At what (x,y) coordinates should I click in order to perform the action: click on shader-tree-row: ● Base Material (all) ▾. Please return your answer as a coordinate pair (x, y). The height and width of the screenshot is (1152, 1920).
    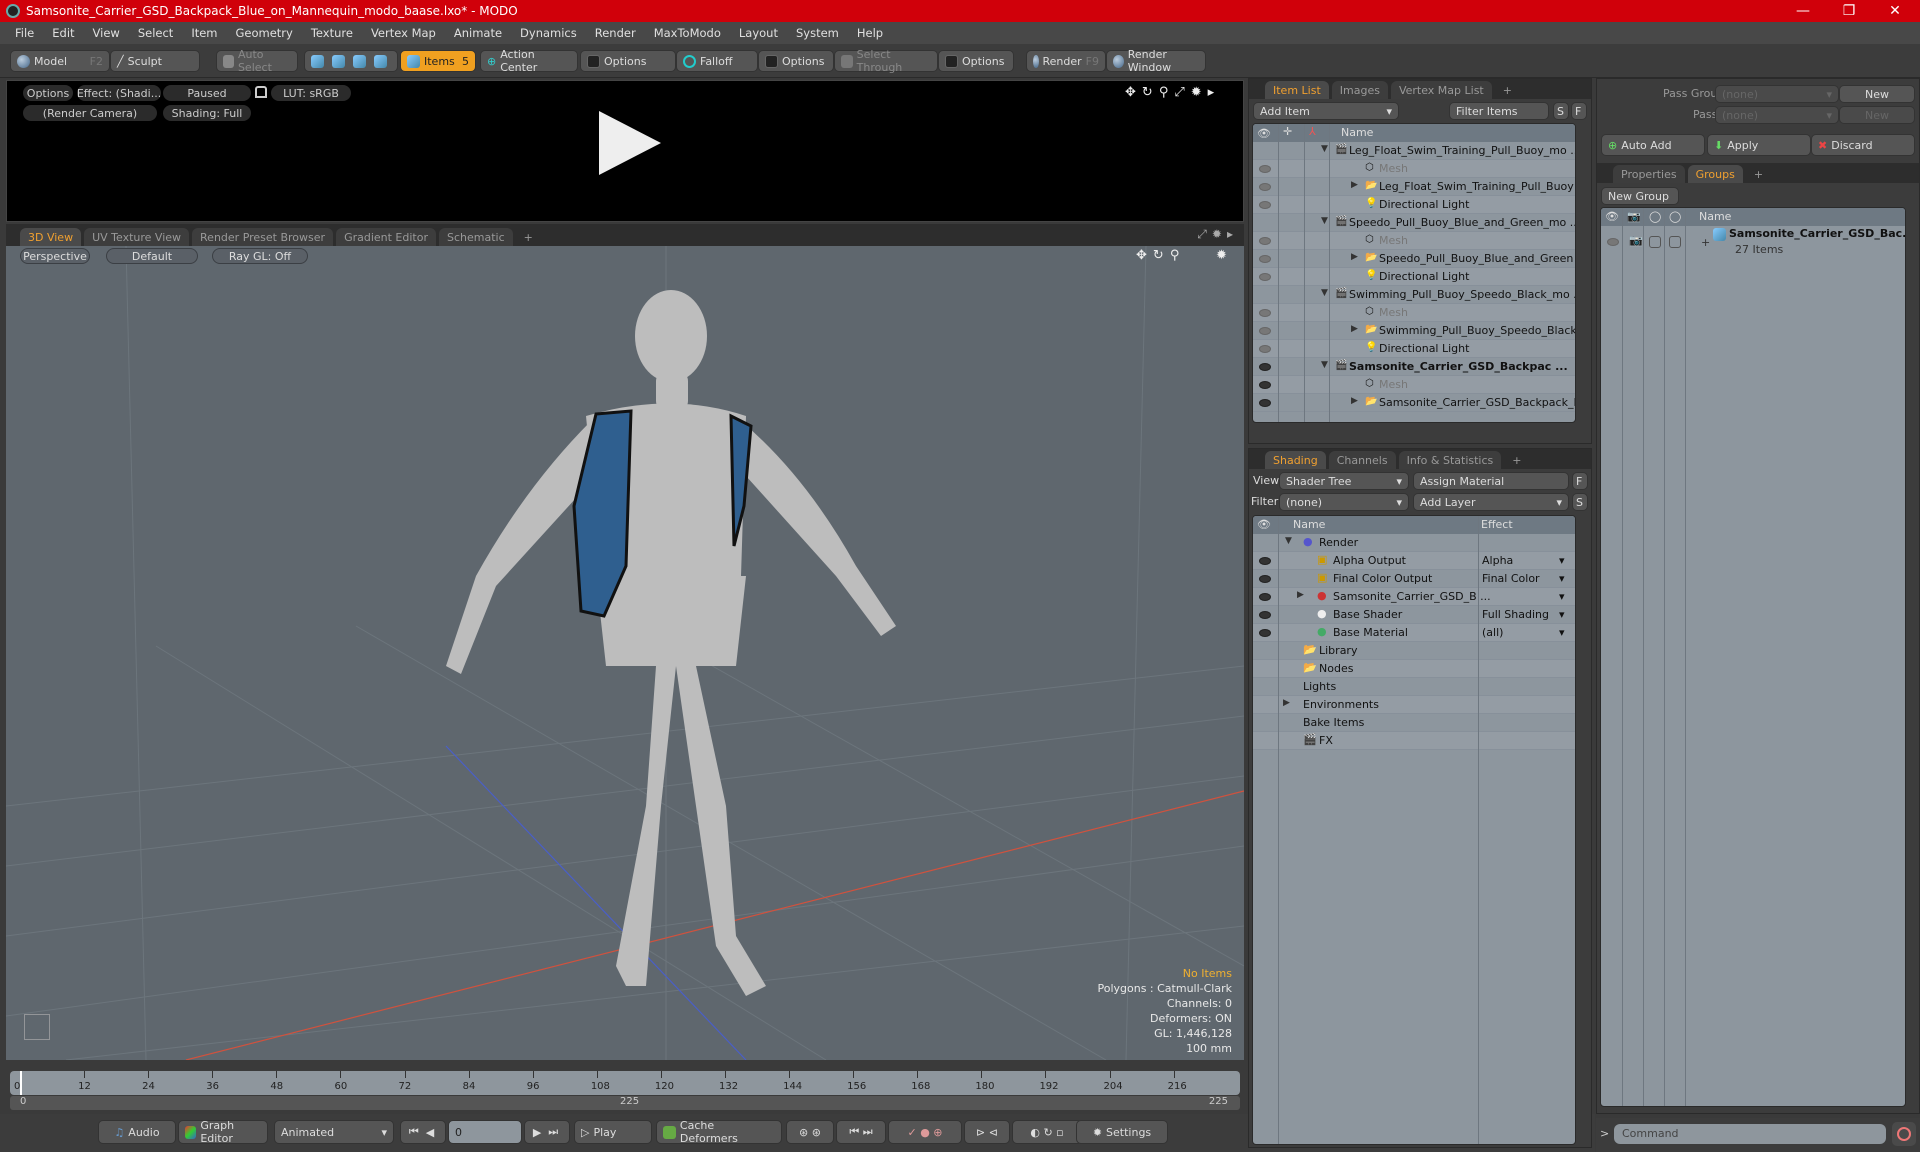
    Looking at the image, I should click on (1414, 633).